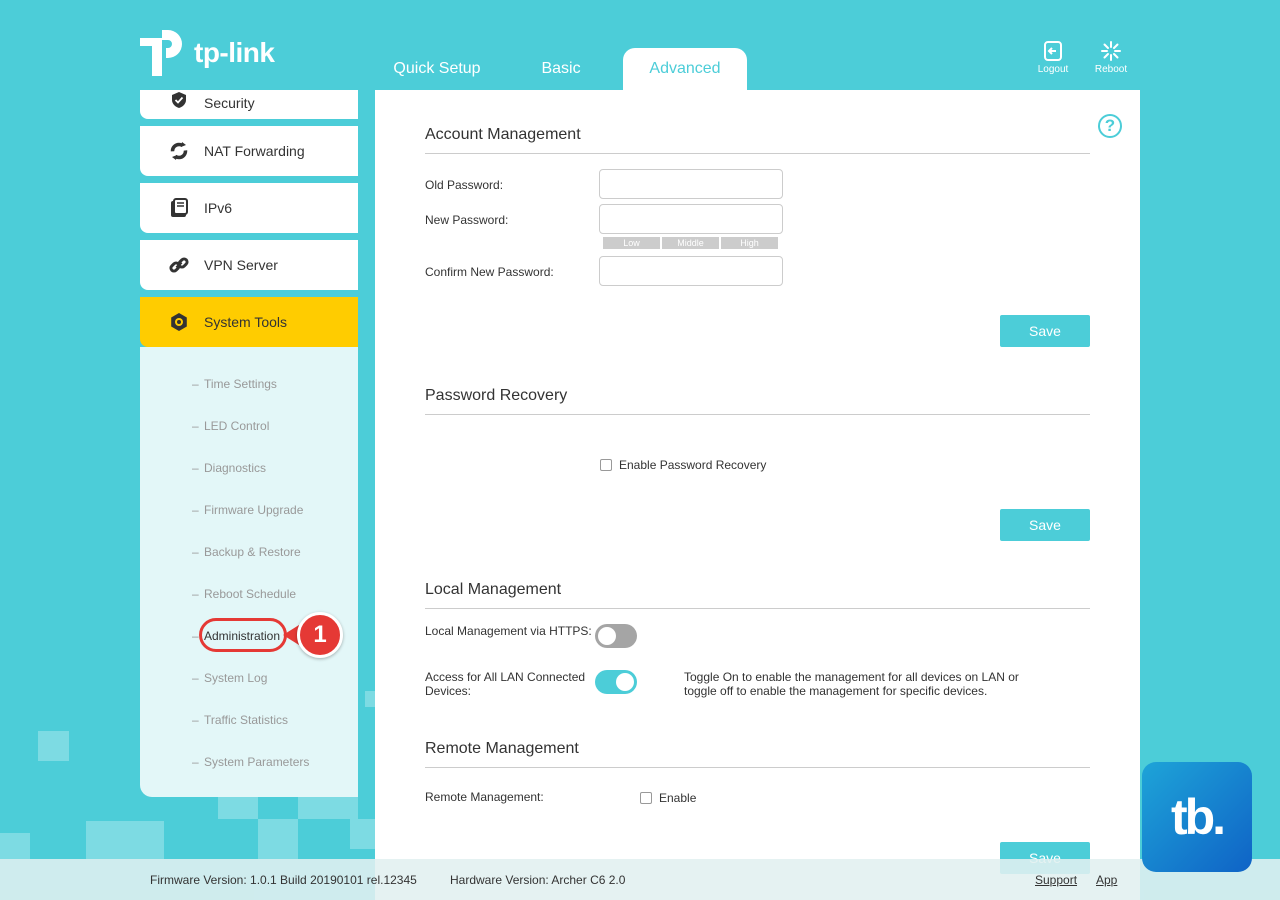 This screenshot has height=900, width=1280. What do you see at coordinates (538, 880) in the screenshot?
I see `hardware-version: Hardware Version: Archer C6 2.0` at bounding box center [538, 880].